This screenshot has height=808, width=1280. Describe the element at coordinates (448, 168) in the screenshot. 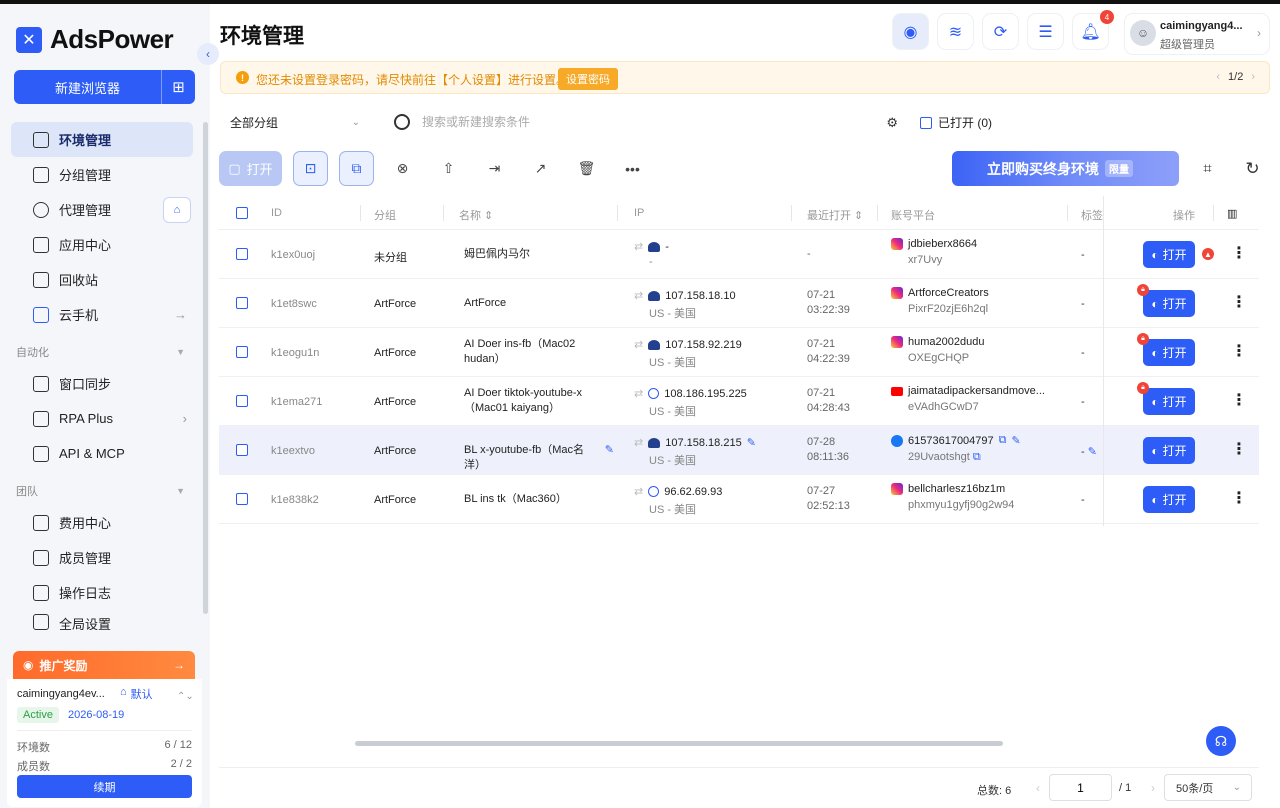

I see `upload-icon: ⇧` at that location.